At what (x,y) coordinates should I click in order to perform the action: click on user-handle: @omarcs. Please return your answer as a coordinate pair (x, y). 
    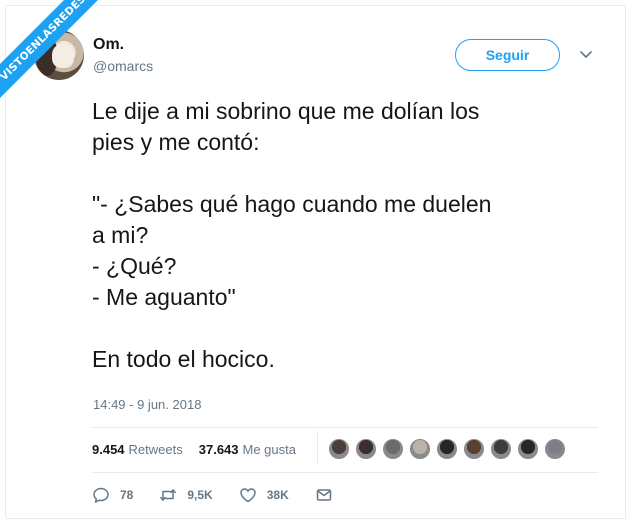
    Looking at the image, I should click on (123, 66).